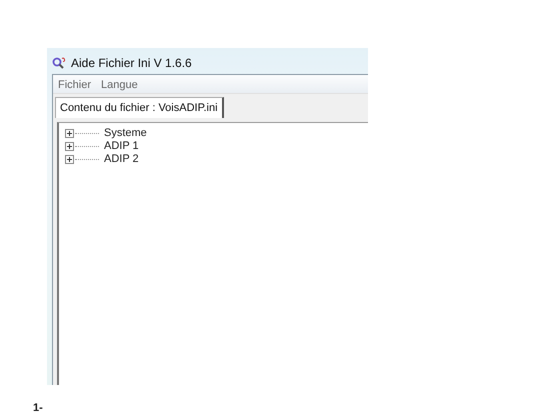  What do you see at coordinates (139, 107) in the screenshot?
I see `file-tab: Contenu du fichier : VoisADIP.ini` at bounding box center [139, 107].